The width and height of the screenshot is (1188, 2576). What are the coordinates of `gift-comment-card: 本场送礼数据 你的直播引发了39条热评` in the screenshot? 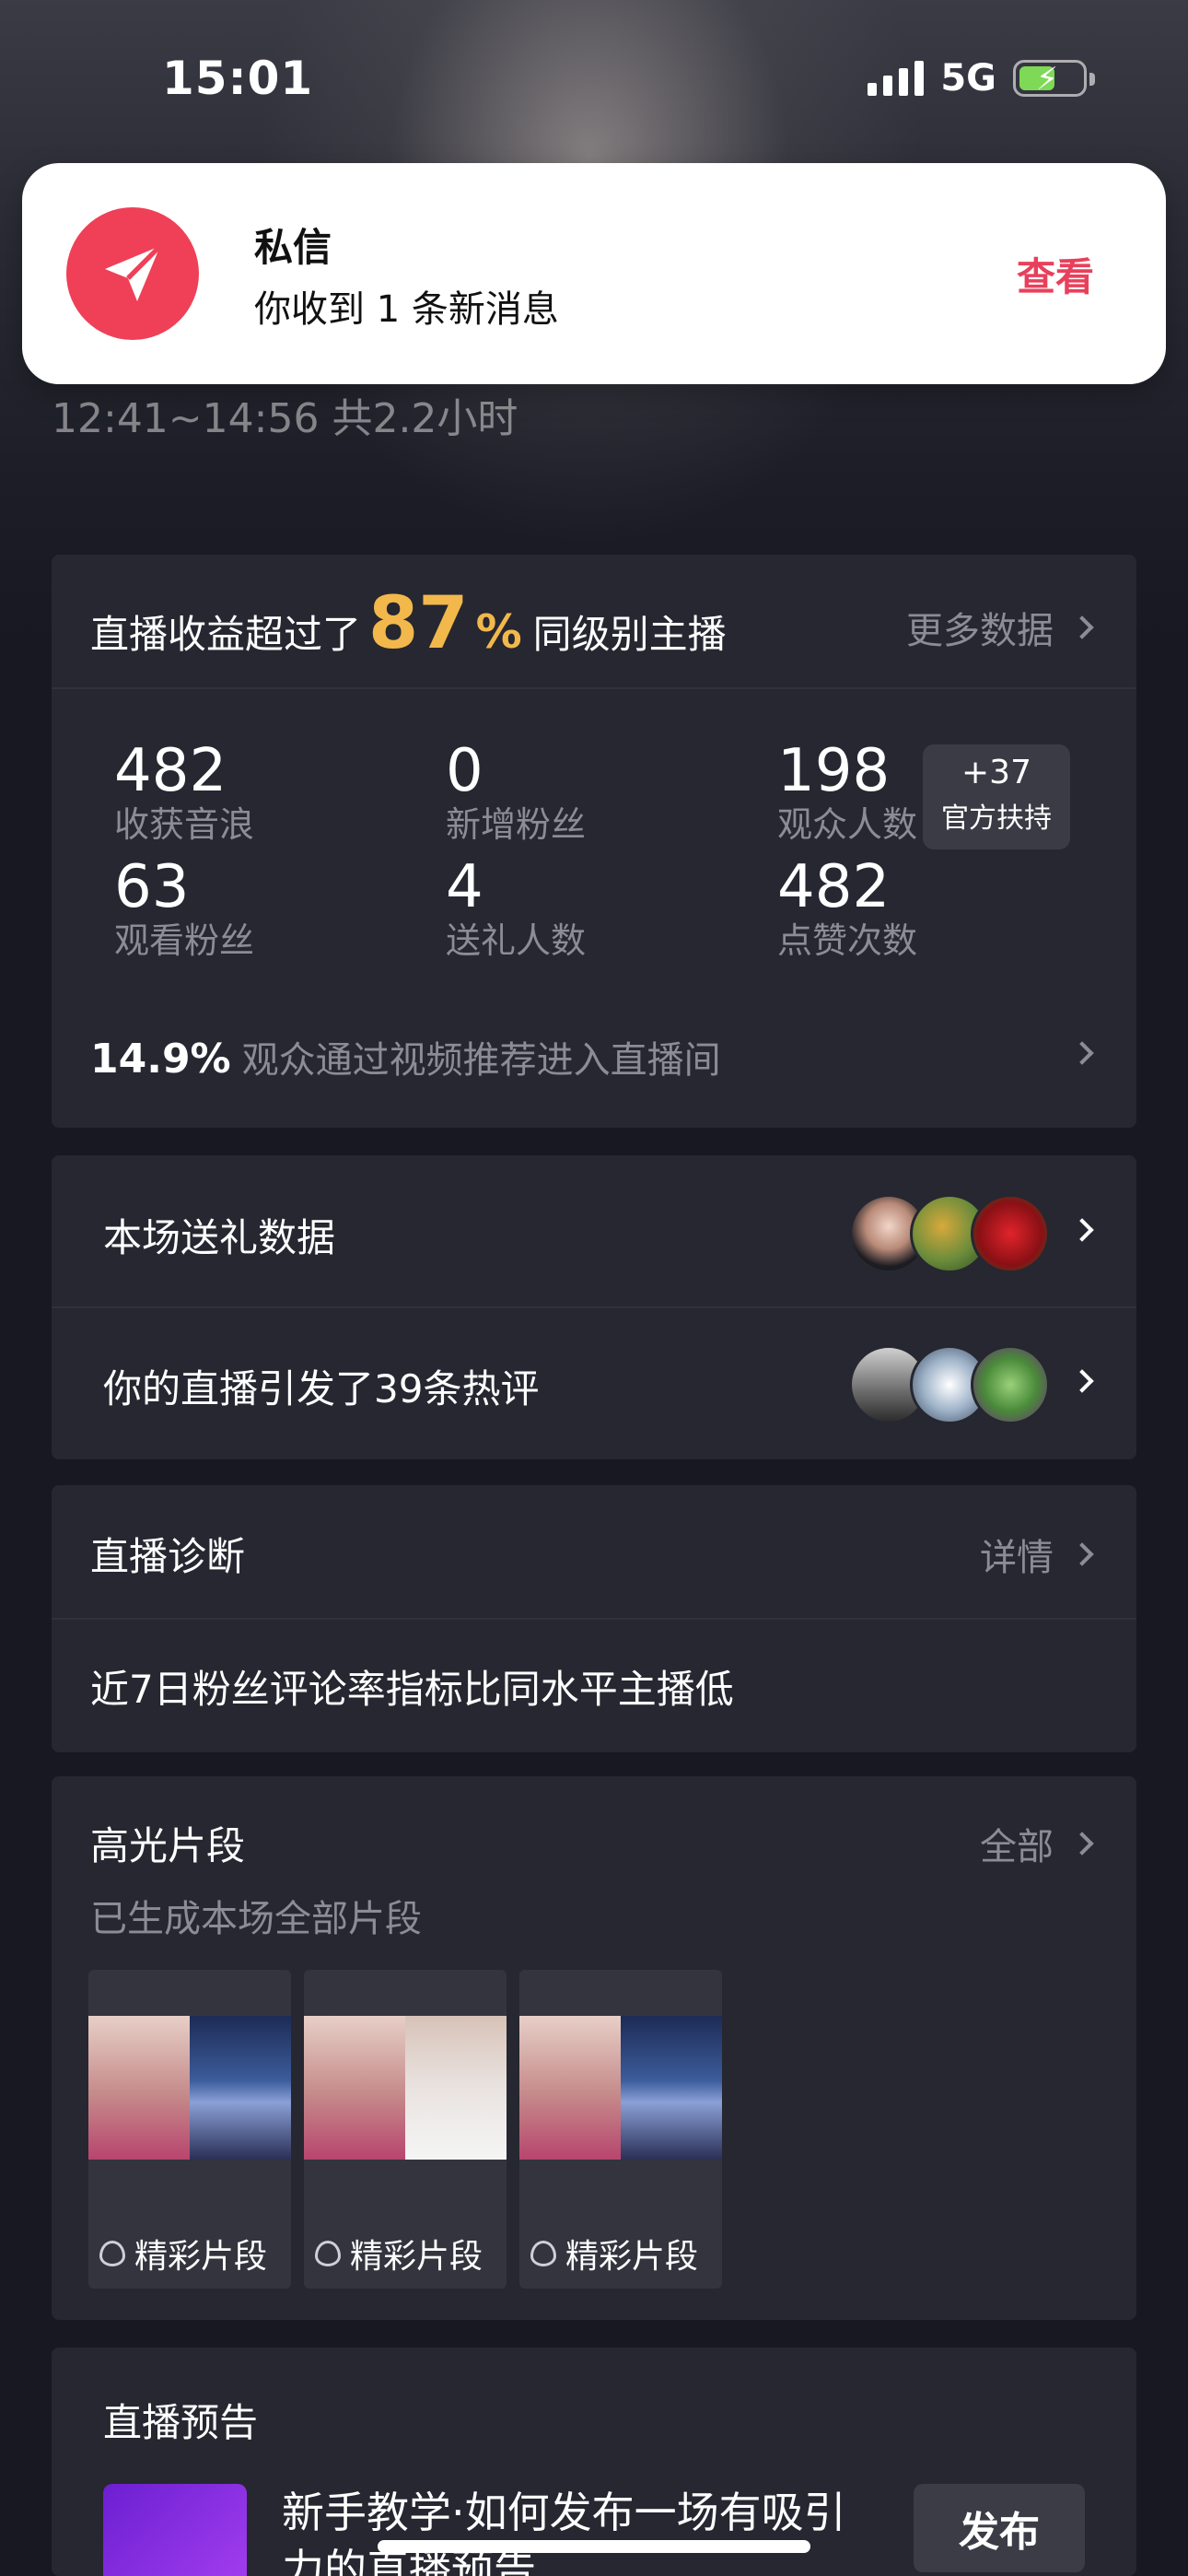 It's located at (594, 1307).